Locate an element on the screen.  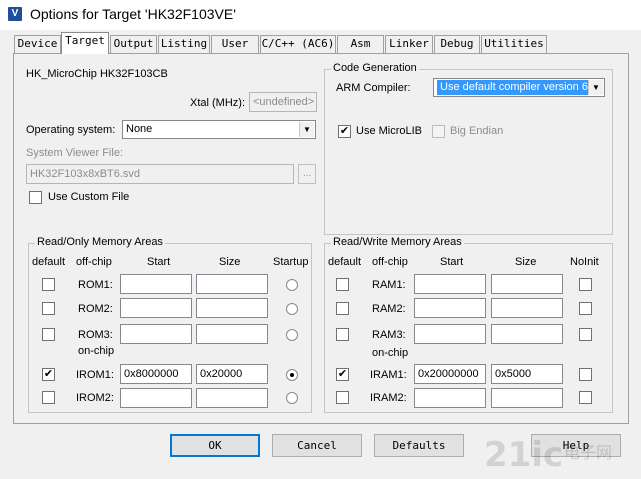
arm-compiler-select: Use default compiler version 6 ▼ is located at coordinates (519, 87).